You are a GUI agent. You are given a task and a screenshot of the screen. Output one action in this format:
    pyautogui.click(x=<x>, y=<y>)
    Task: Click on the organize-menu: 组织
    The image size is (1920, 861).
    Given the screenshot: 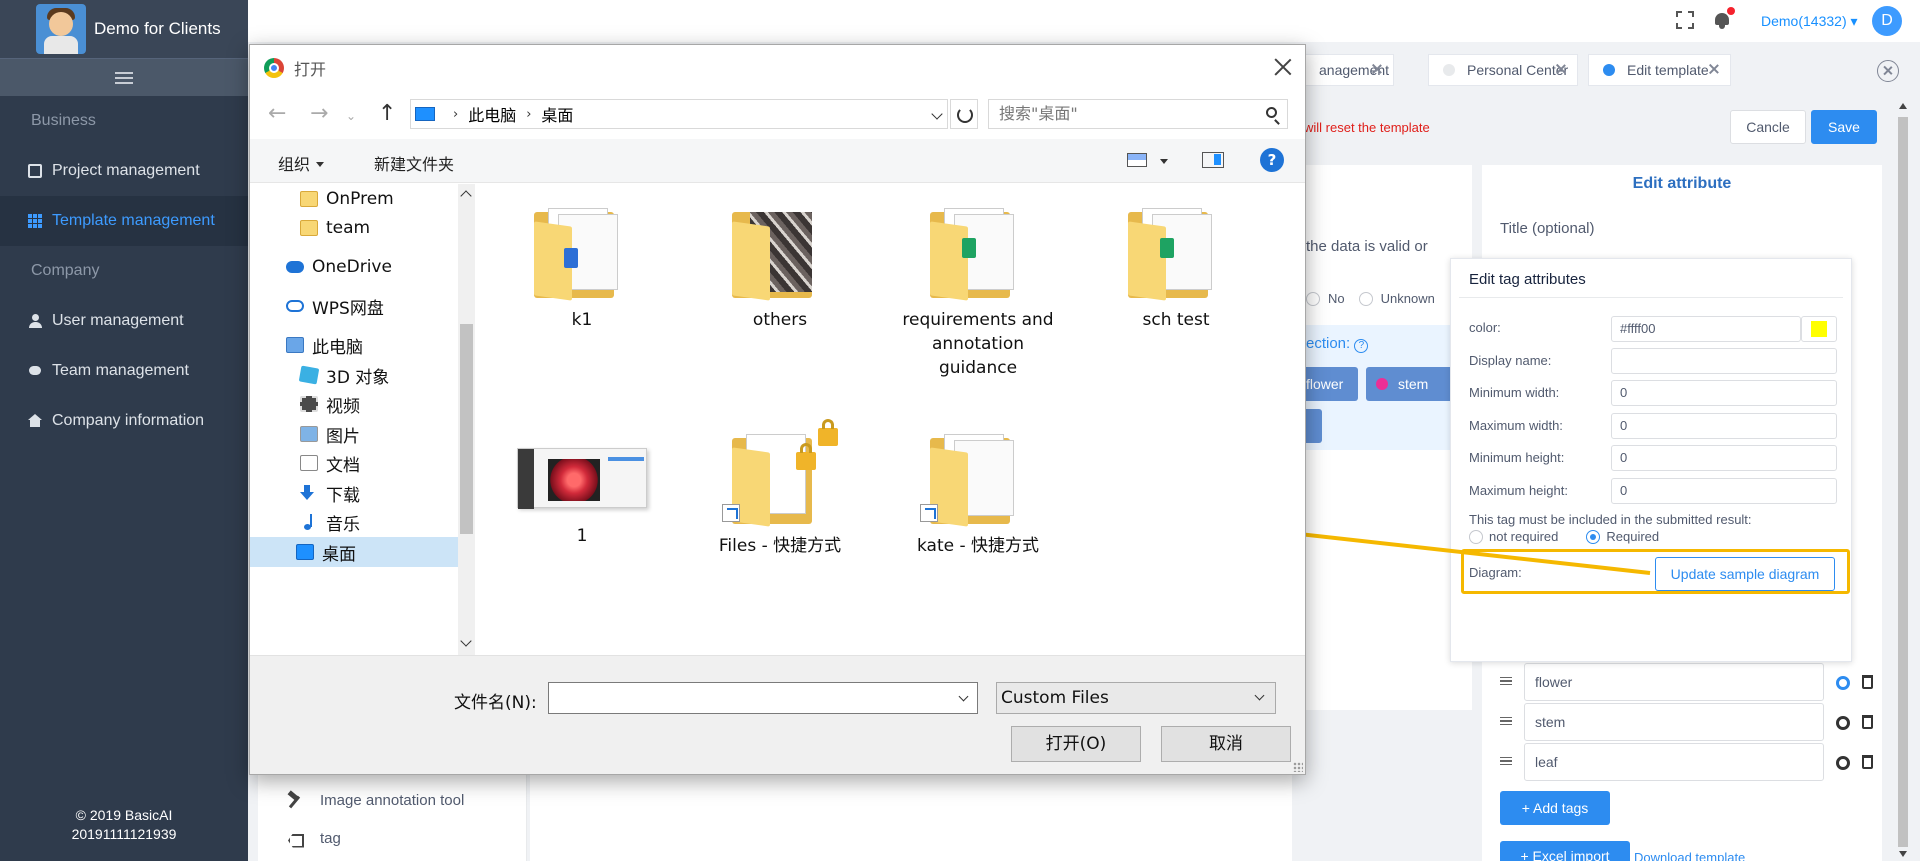 What is the action you would take?
    pyautogui.click(x=301, y=163)
    